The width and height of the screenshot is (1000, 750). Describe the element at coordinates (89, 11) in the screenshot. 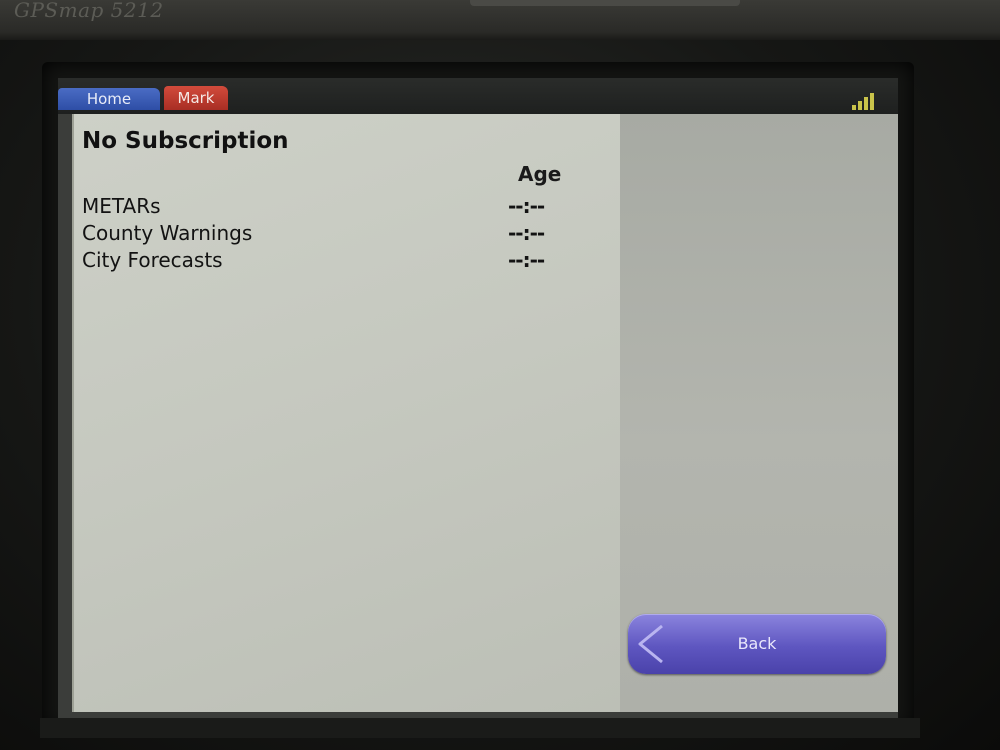

I see `model-label: GPSmap 5212` at that location.